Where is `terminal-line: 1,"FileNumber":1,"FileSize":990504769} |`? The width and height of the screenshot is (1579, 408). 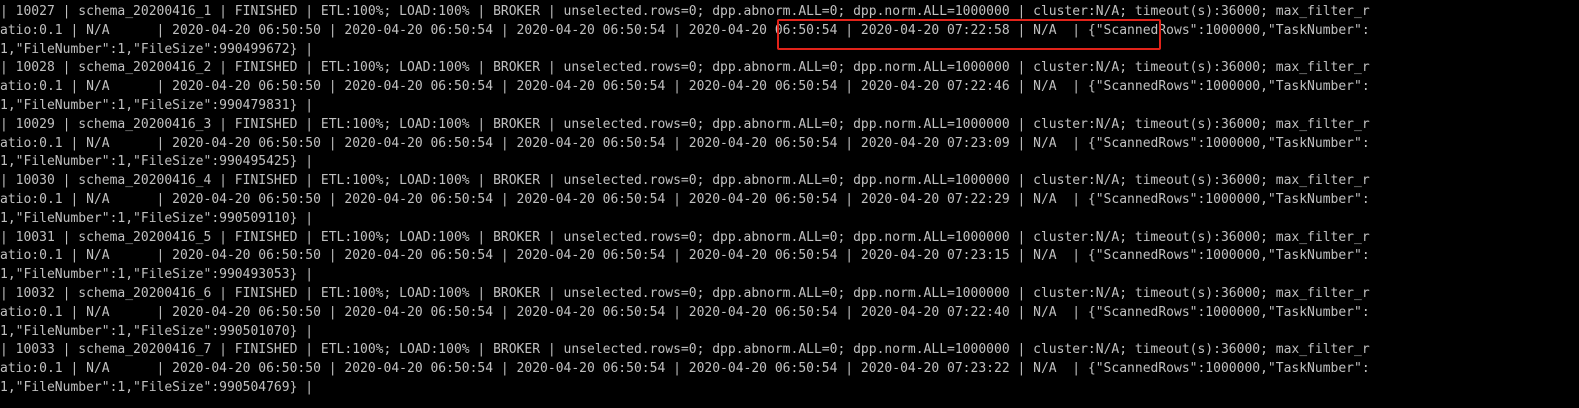
terminal-line: 1,"FileNumber":1,"FileSize":990504769} | is located at coordinates (157, 387).